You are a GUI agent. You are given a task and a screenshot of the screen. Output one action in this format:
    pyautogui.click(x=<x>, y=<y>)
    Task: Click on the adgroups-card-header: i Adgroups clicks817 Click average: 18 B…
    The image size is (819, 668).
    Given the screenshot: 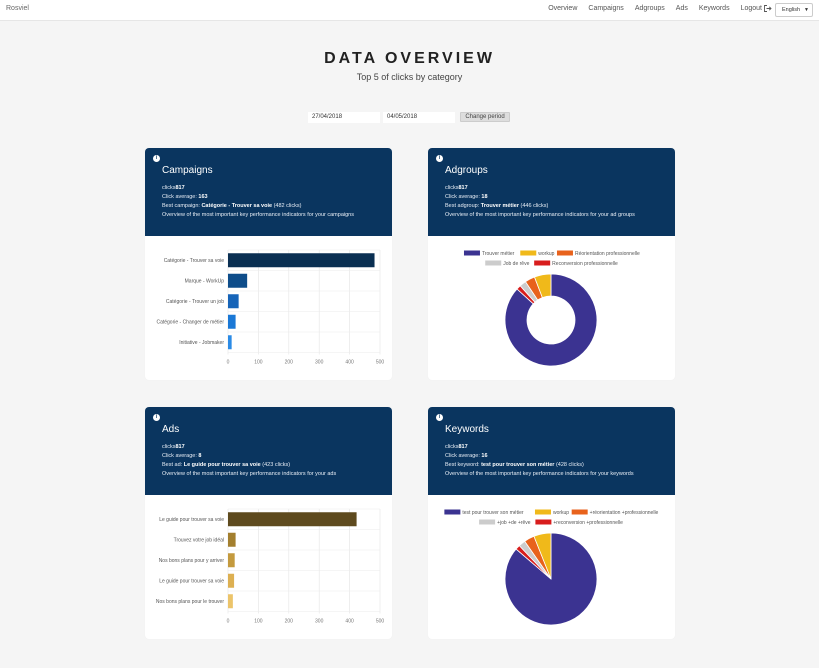 What is the action you would take?
    pyautogui.click(x=551, y=192)
    